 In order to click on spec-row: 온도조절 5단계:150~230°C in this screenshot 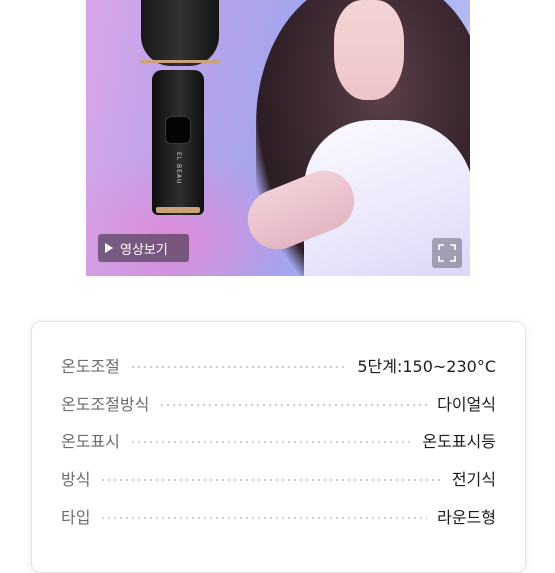, I will do `click(278, 365)`.